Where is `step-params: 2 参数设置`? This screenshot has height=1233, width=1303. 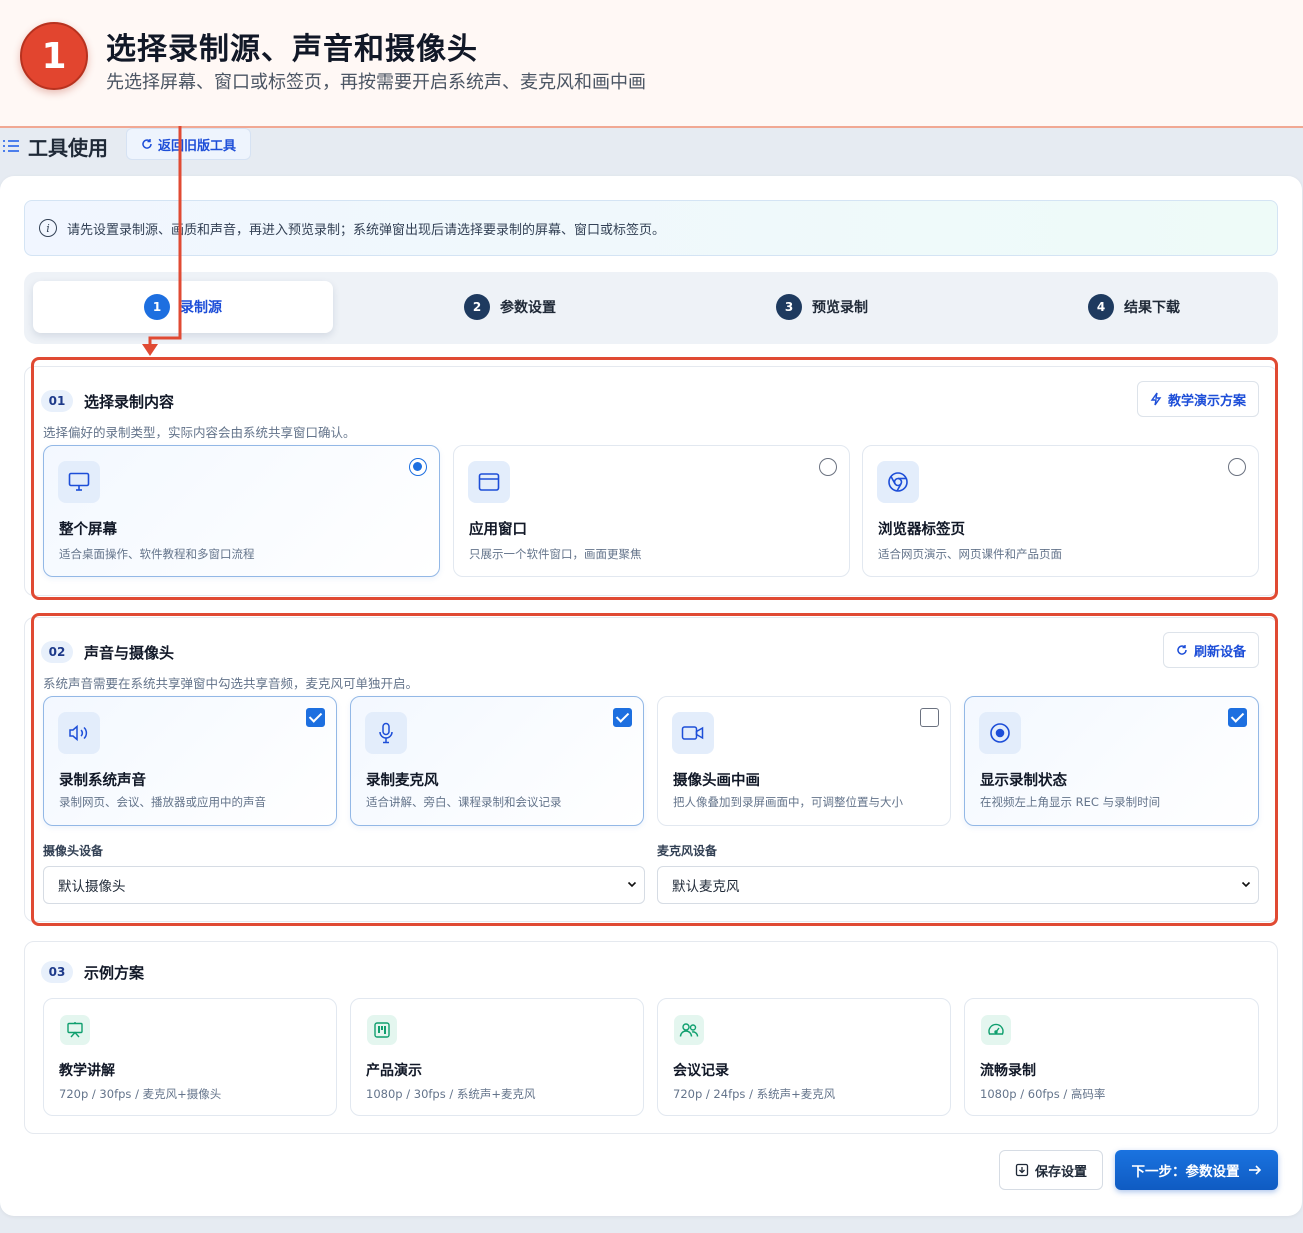 step-params: 2 参数设置 is located at coordinates (510, 307).